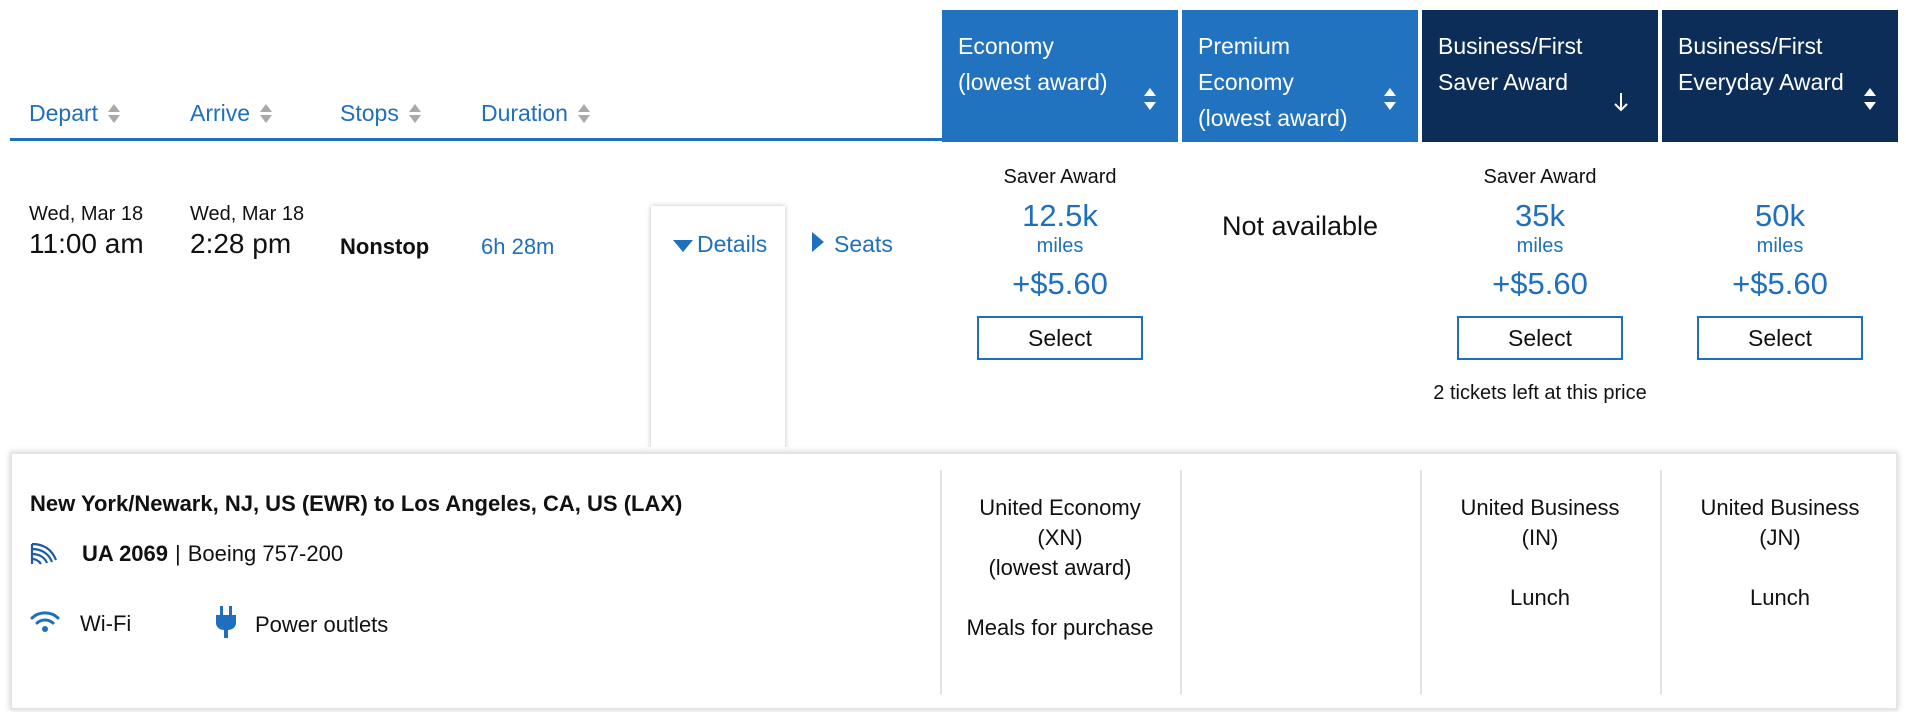 The width and height of the screenshot is (1906, 712). Describe the element at coordinates (265, 553) in the screenshot. I see `aircraft-type: Boeing 757-200` at that location.